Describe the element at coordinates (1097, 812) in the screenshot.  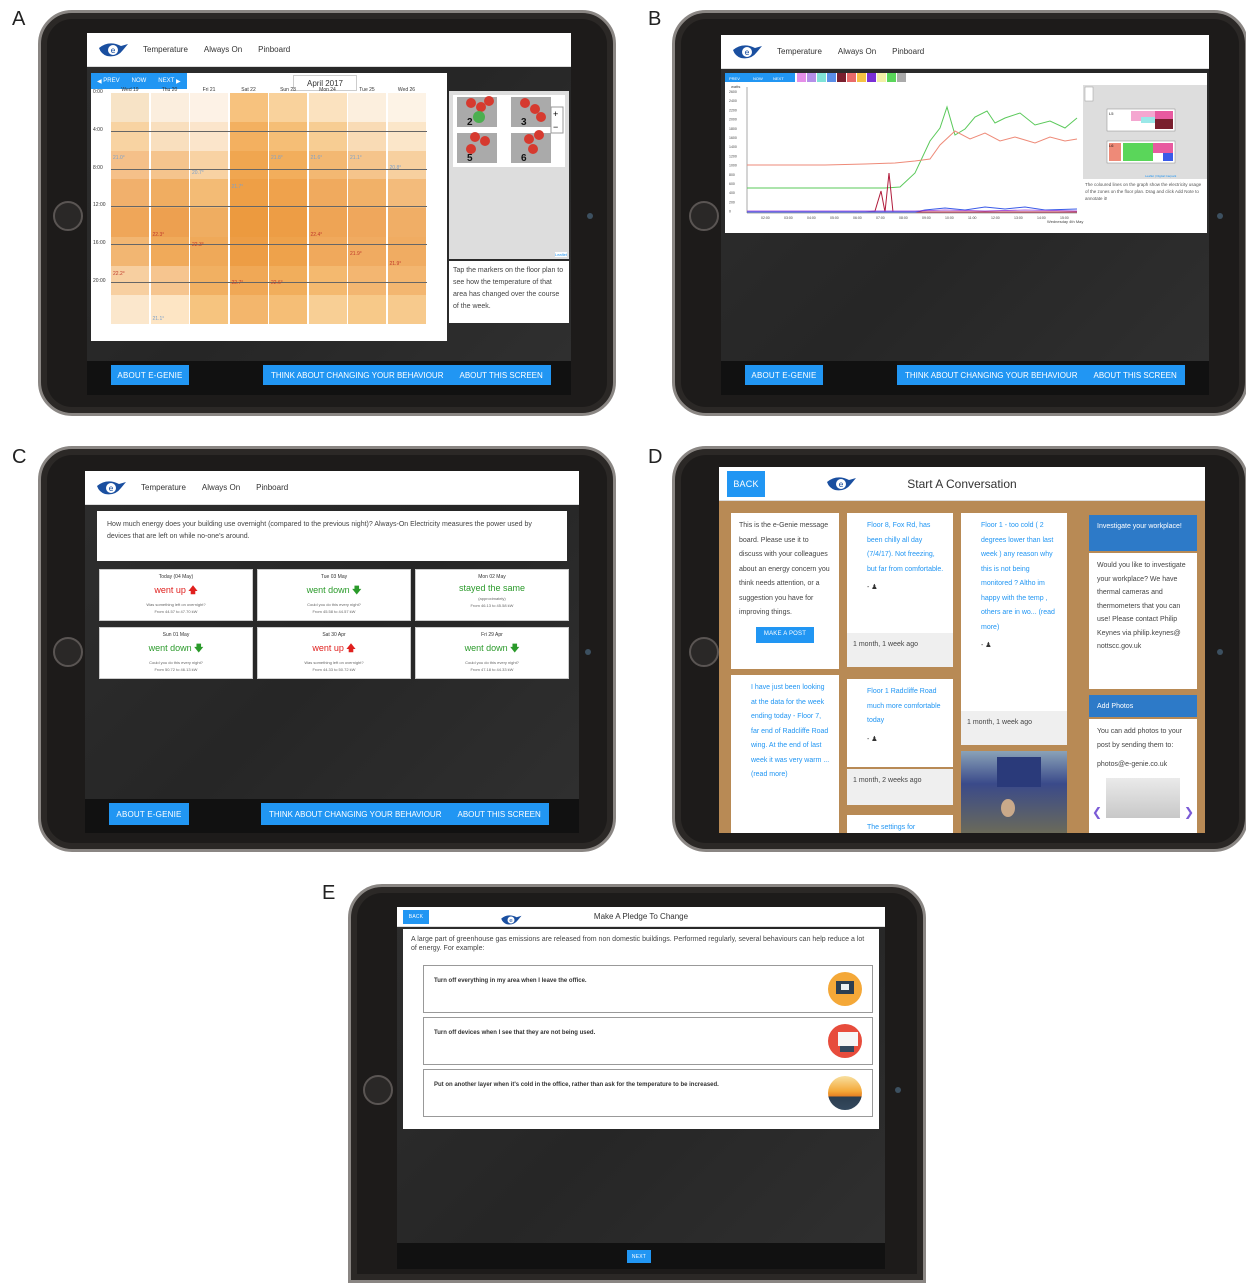
I see `chevron-left-icon: ❮` at that location.